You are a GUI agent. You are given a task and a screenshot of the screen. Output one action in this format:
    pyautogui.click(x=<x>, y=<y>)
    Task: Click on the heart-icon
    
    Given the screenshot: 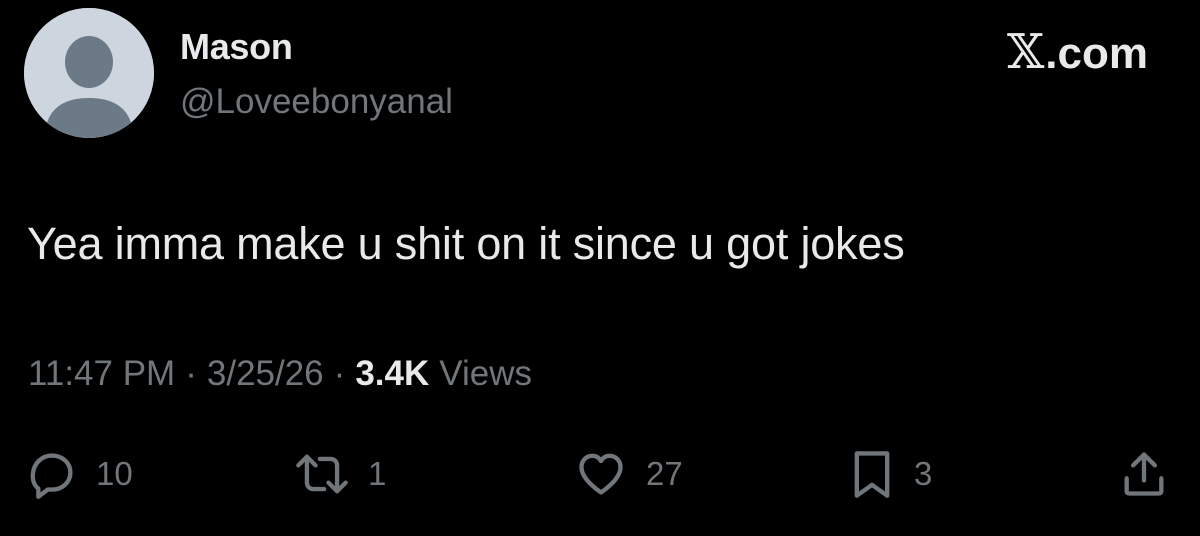 What is the action you would take?
    pyautogui.click(x=601, y=474)
    